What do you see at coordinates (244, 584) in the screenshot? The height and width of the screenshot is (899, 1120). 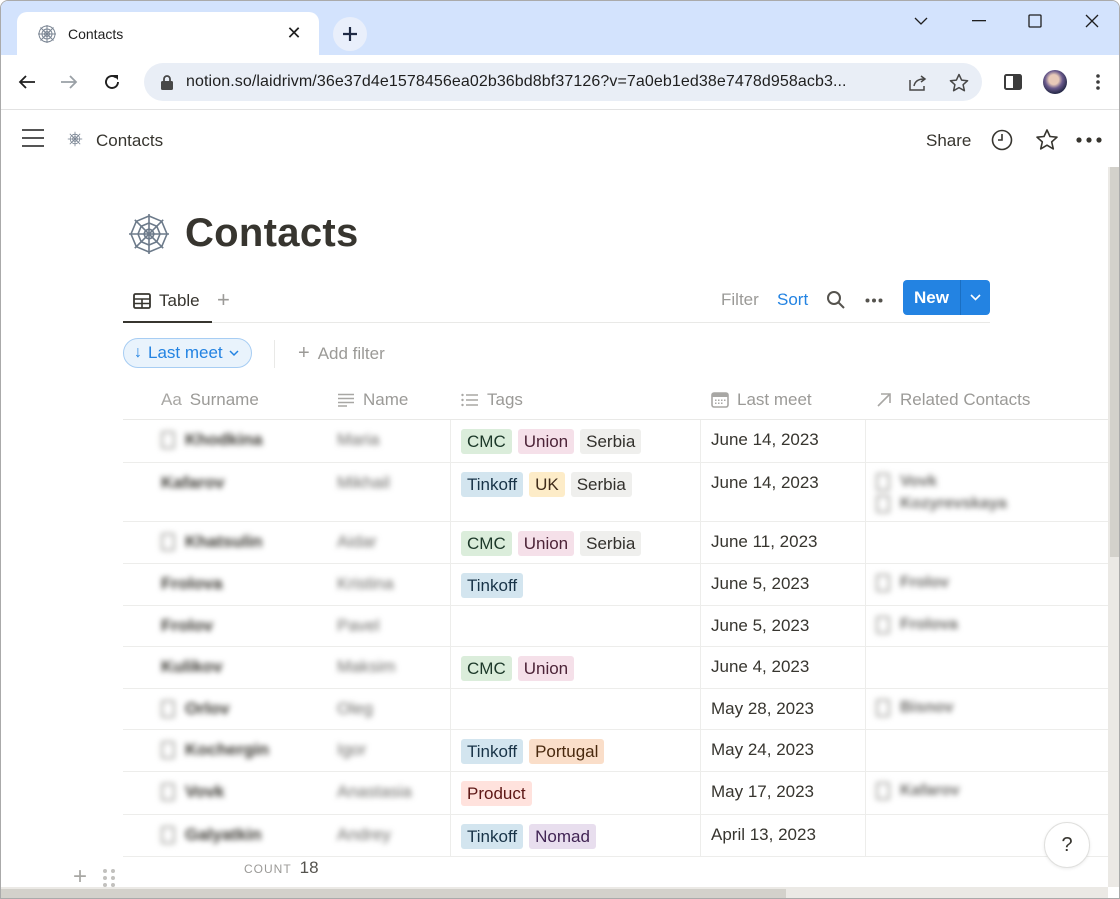 I see `cell-surname: Frolova` at bounding box center [244, 584].